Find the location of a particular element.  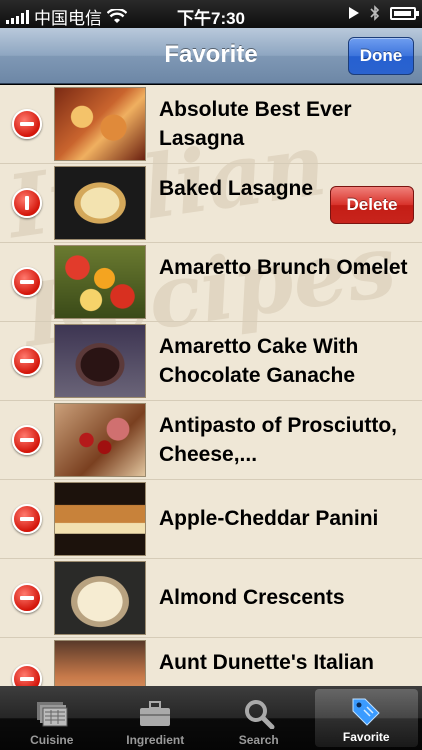

recipe-title: Almond Crescents is located at coordinates (252, 597).